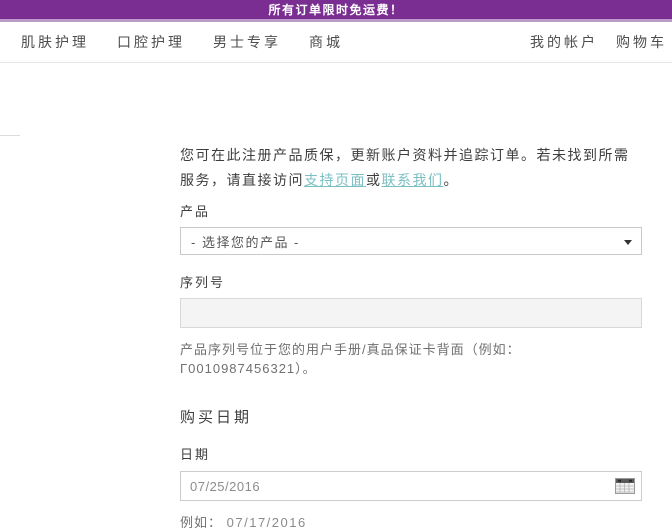  What do you see at coordinates (195, 211) in the screenshot?
I see `product-label: 产品` at bounding box center [195, 211].